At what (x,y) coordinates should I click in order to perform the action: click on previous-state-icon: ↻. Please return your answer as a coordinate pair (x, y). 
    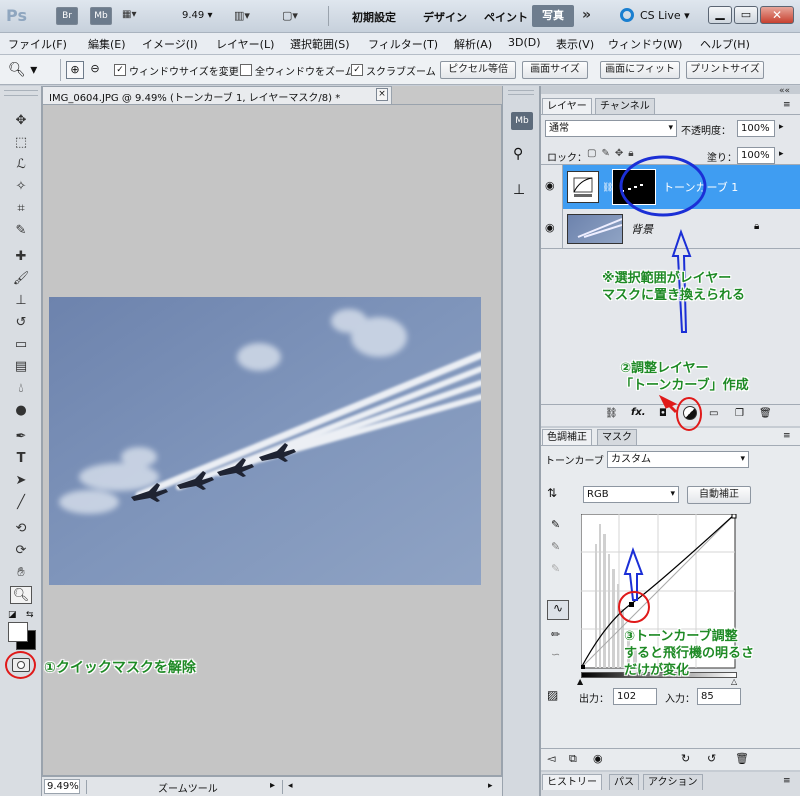
    Looking at the image, I should click on (685, 758).